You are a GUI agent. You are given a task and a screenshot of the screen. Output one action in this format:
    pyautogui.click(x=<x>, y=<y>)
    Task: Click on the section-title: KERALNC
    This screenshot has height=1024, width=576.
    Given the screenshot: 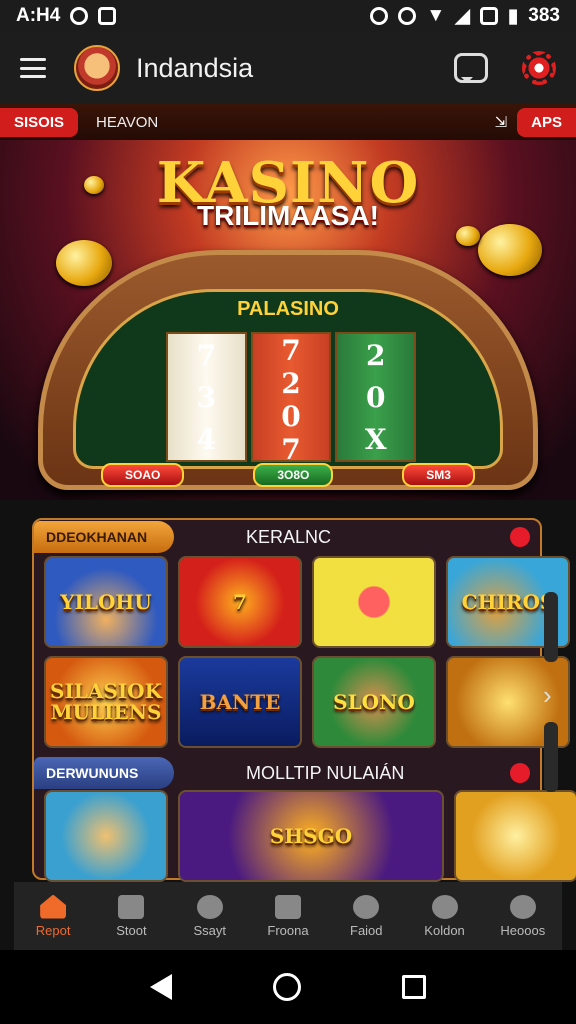 What is the action you would take?
    pyautogui.click(x=289, y=536)
    